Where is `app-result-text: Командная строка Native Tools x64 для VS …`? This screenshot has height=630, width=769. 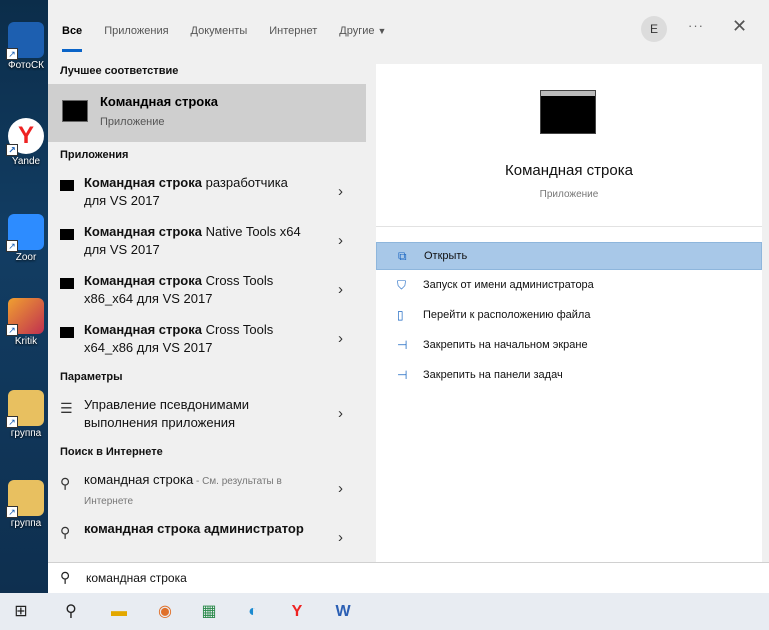
app-result-text: Командная строка Native Tools x64 для VS … is located at coordinates (192, 240).